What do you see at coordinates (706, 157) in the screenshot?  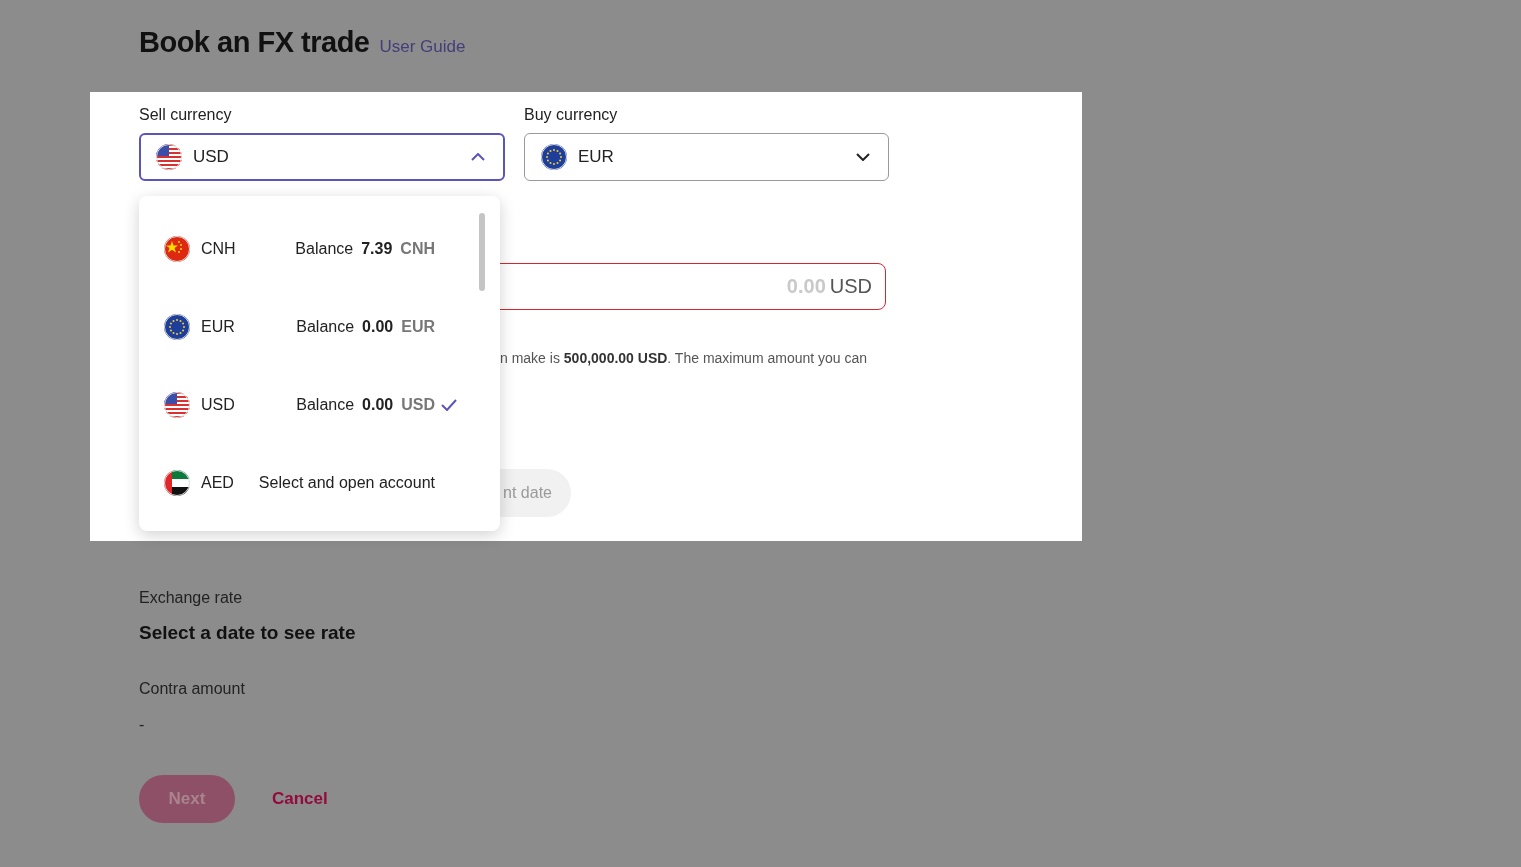 I see `currency-select: EUR` at bounding box center [706, 157].